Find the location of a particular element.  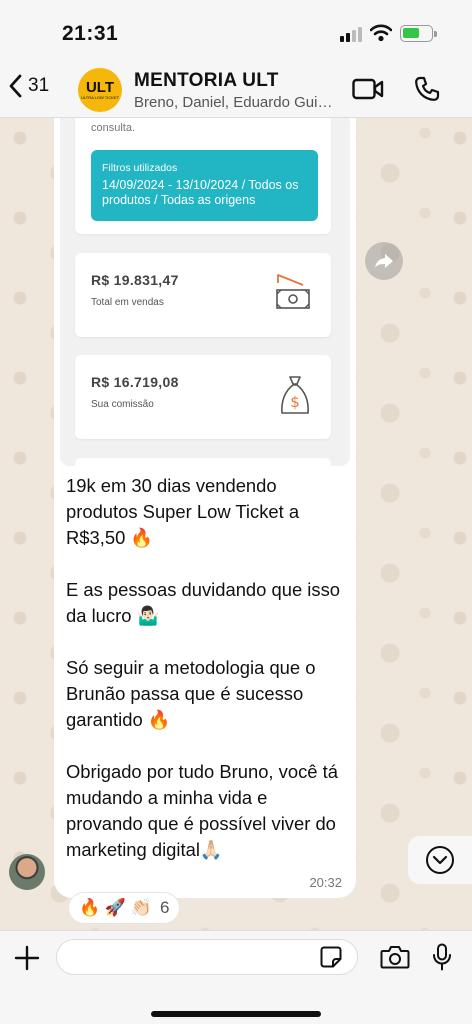

composer-bar is located at coordinates (236, 977).